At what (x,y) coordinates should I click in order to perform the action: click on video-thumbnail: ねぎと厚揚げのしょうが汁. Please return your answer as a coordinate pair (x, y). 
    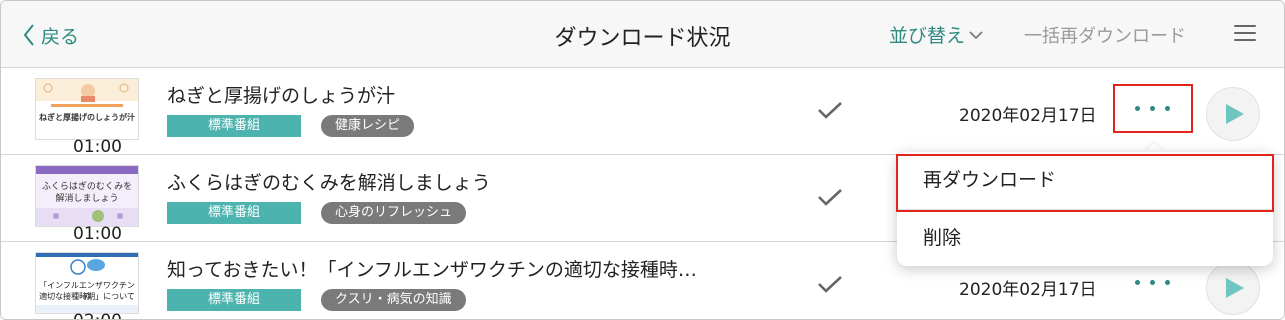
    Looking at the image, I should click on (87, 109).